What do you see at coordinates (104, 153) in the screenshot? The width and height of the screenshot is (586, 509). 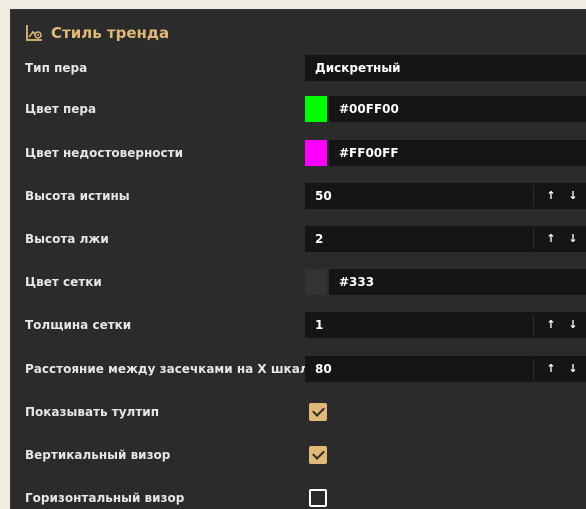 I see `invalid-color-label: Цвет недостоверности` at bounding box center [104, 153].